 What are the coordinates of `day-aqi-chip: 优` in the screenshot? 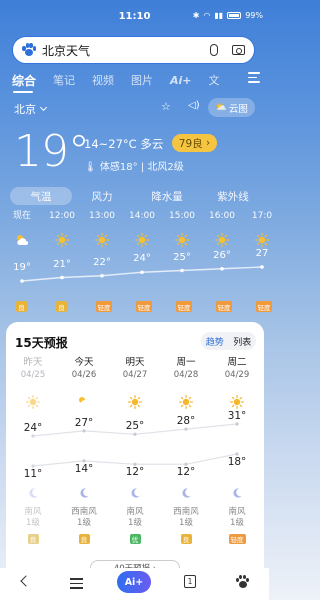 It's located at (135, 539).